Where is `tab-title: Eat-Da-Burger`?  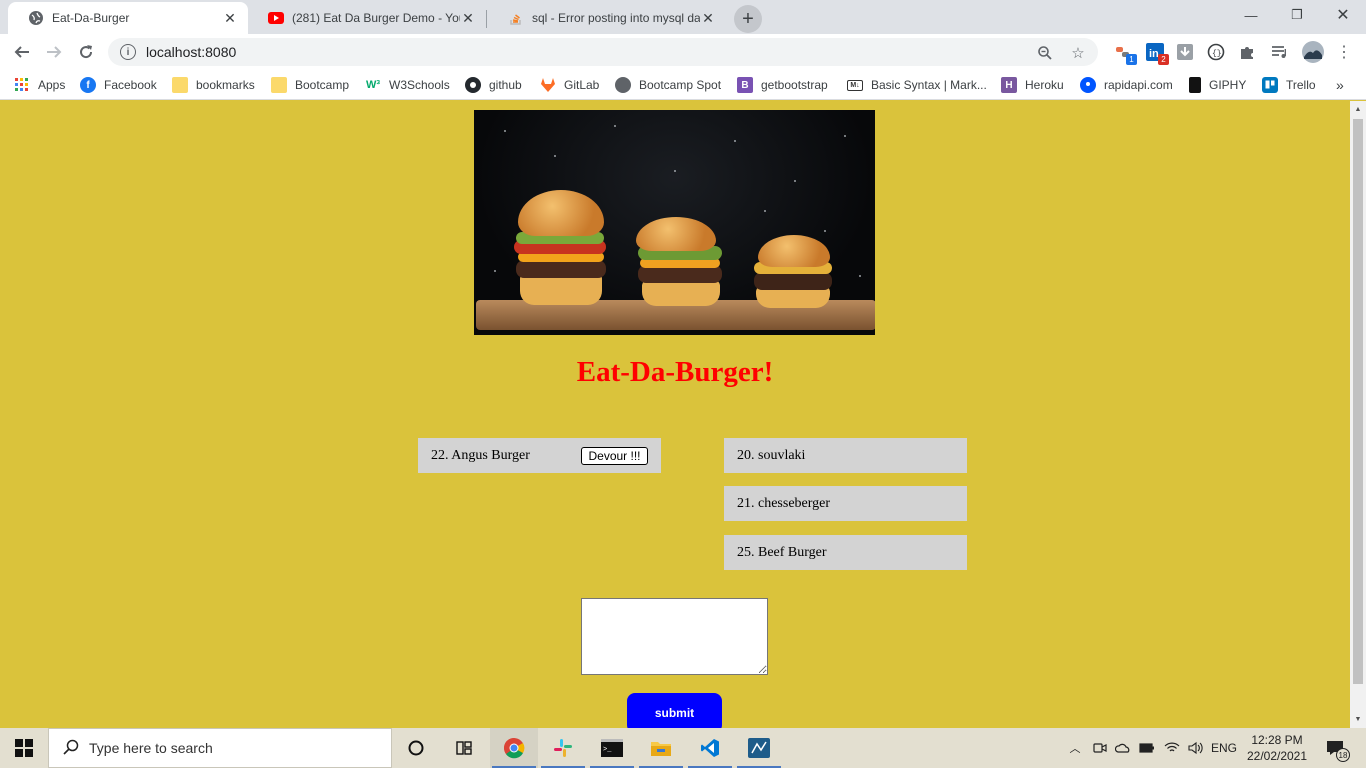 tab-title: Eat-Da-Burger is located at coordinates (91, 18).